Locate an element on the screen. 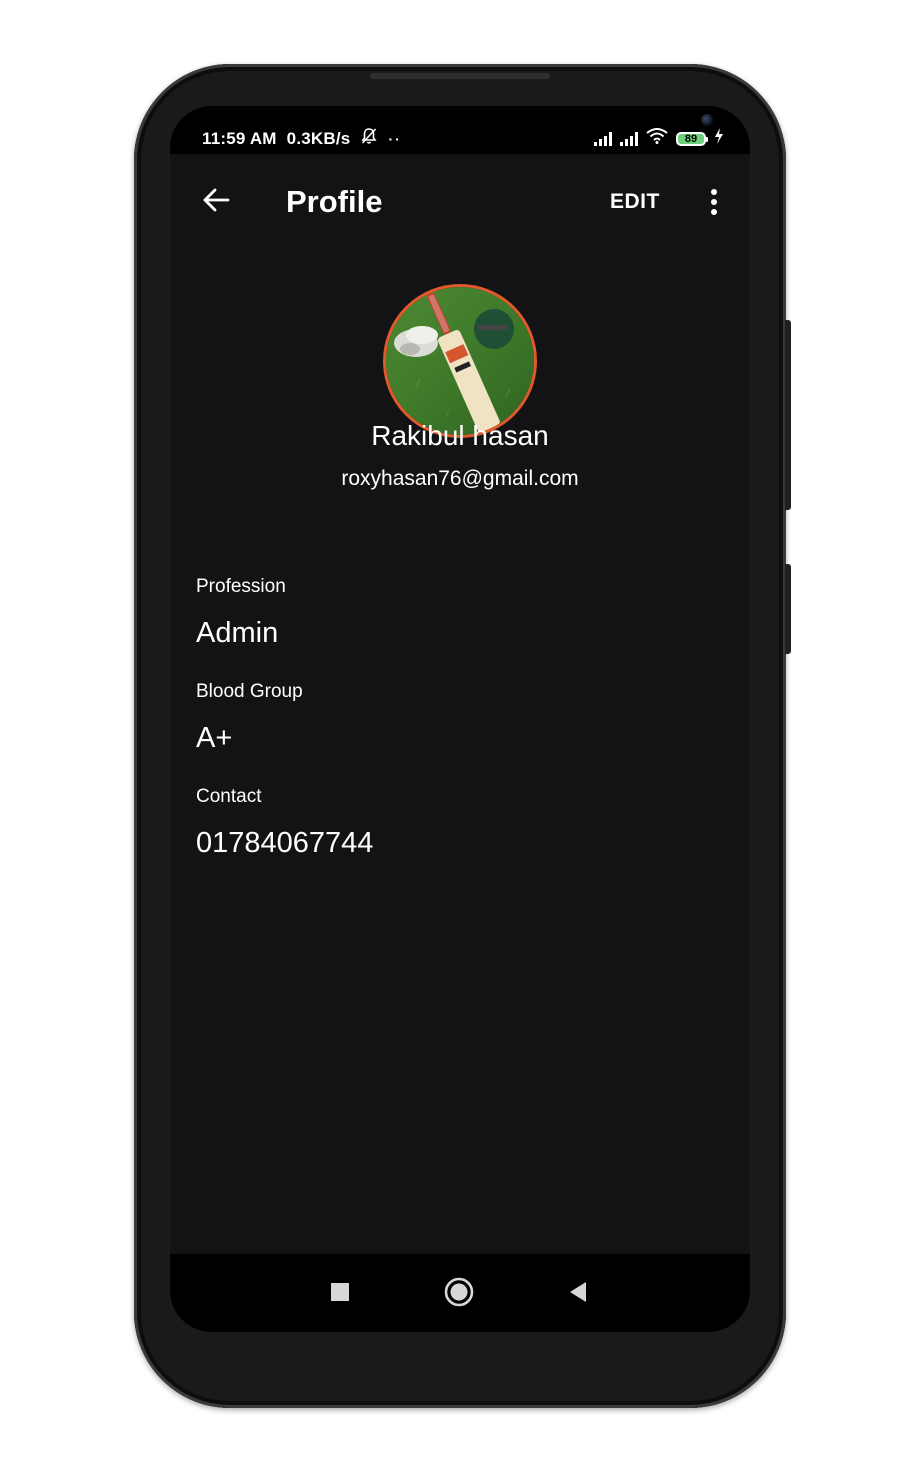 This screenshot has height=1470, width=924. page-title: Profile is located at coordinates (334, 201).